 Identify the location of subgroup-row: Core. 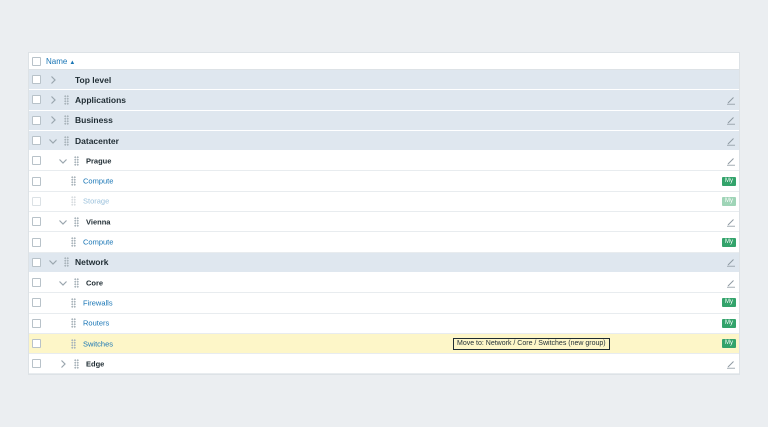
(384, 283).